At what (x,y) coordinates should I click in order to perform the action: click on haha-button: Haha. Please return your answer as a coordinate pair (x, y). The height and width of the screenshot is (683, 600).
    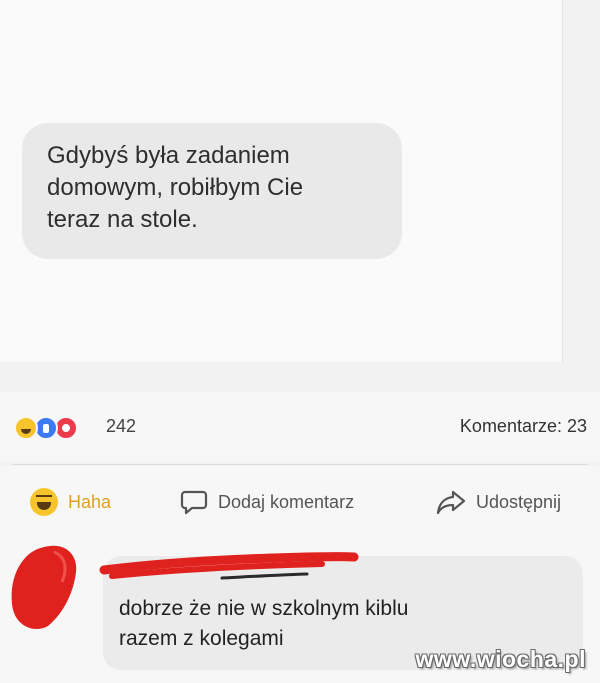
    Looking at the image, I should click on (70, 502).